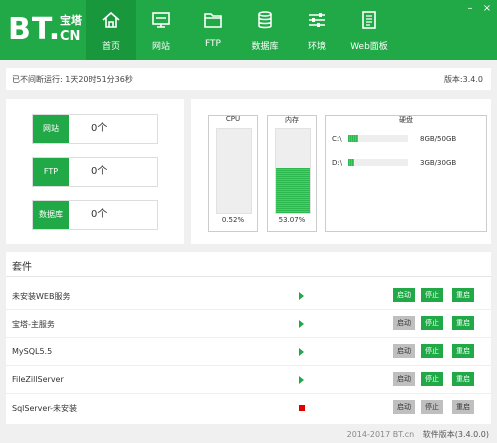 The width and height of the screenshot is (497, 443). What do you see at coordinates (302, 408) in the screenshot?
I see `stopped-icon` at bounding box center [302, 408].